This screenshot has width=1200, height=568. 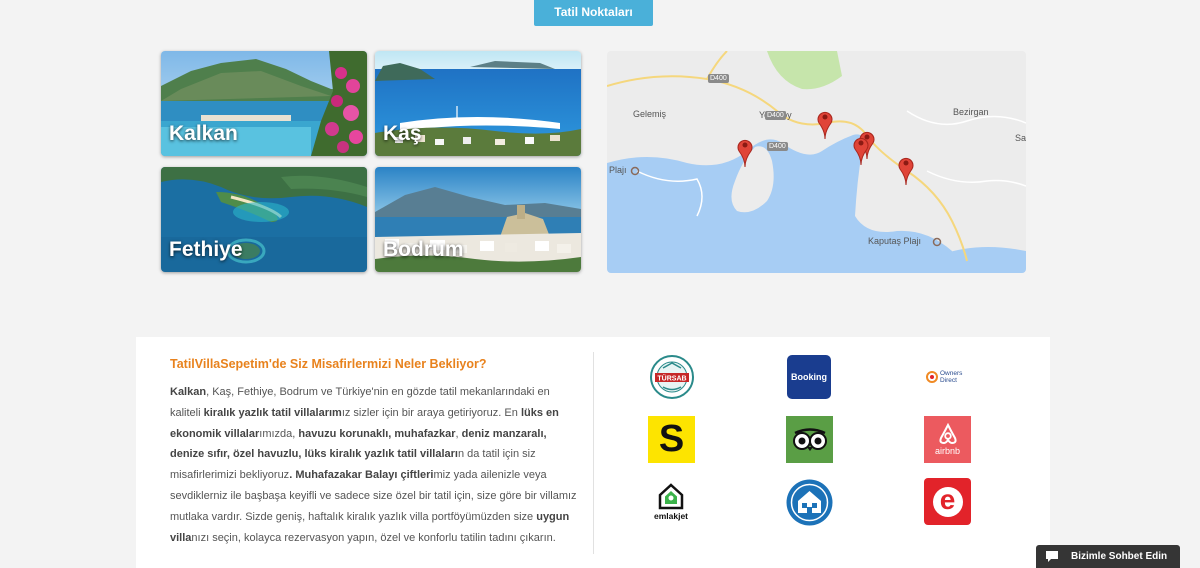 What do you see at coordinates (947, 434) in the screenshot?
I see `airbnb-icon` at bounding box center [947, 434].